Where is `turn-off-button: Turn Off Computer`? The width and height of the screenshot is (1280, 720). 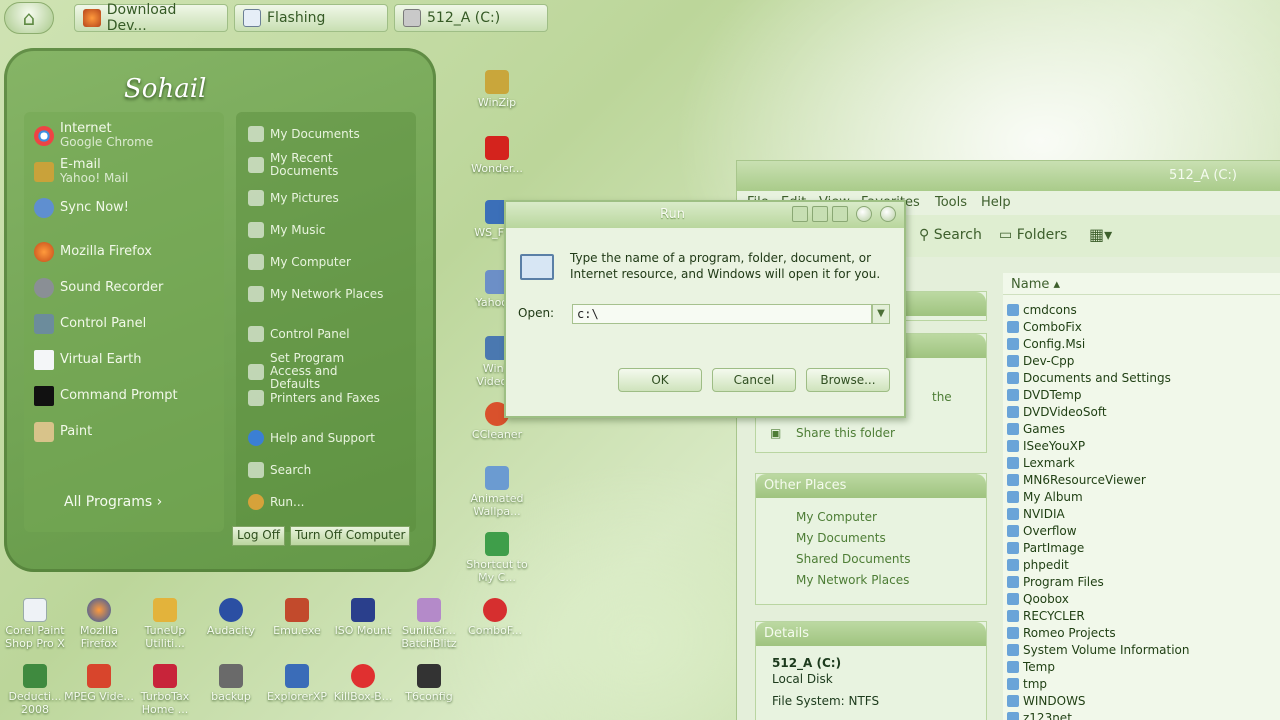 turn-off-button: Turn Off Computer is located at coordinates (350, 536).